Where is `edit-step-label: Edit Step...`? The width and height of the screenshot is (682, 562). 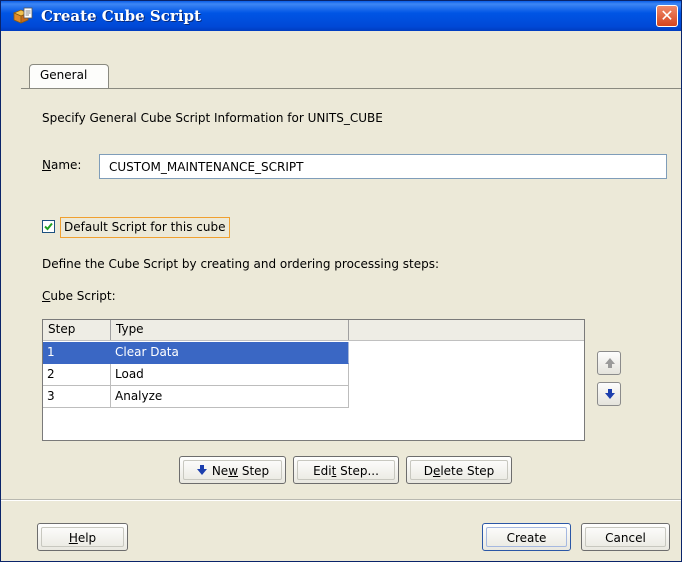 edit-step-label: Edit Step... is located at coordinates (346, 470).